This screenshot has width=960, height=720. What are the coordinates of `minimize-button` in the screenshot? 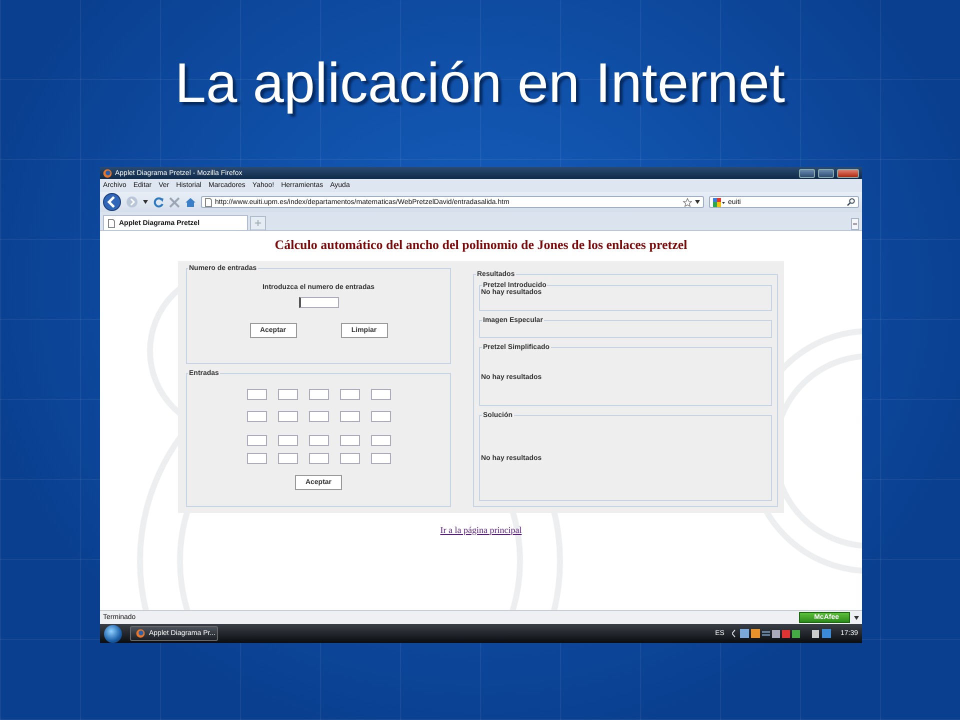 It's located at (807, 173).